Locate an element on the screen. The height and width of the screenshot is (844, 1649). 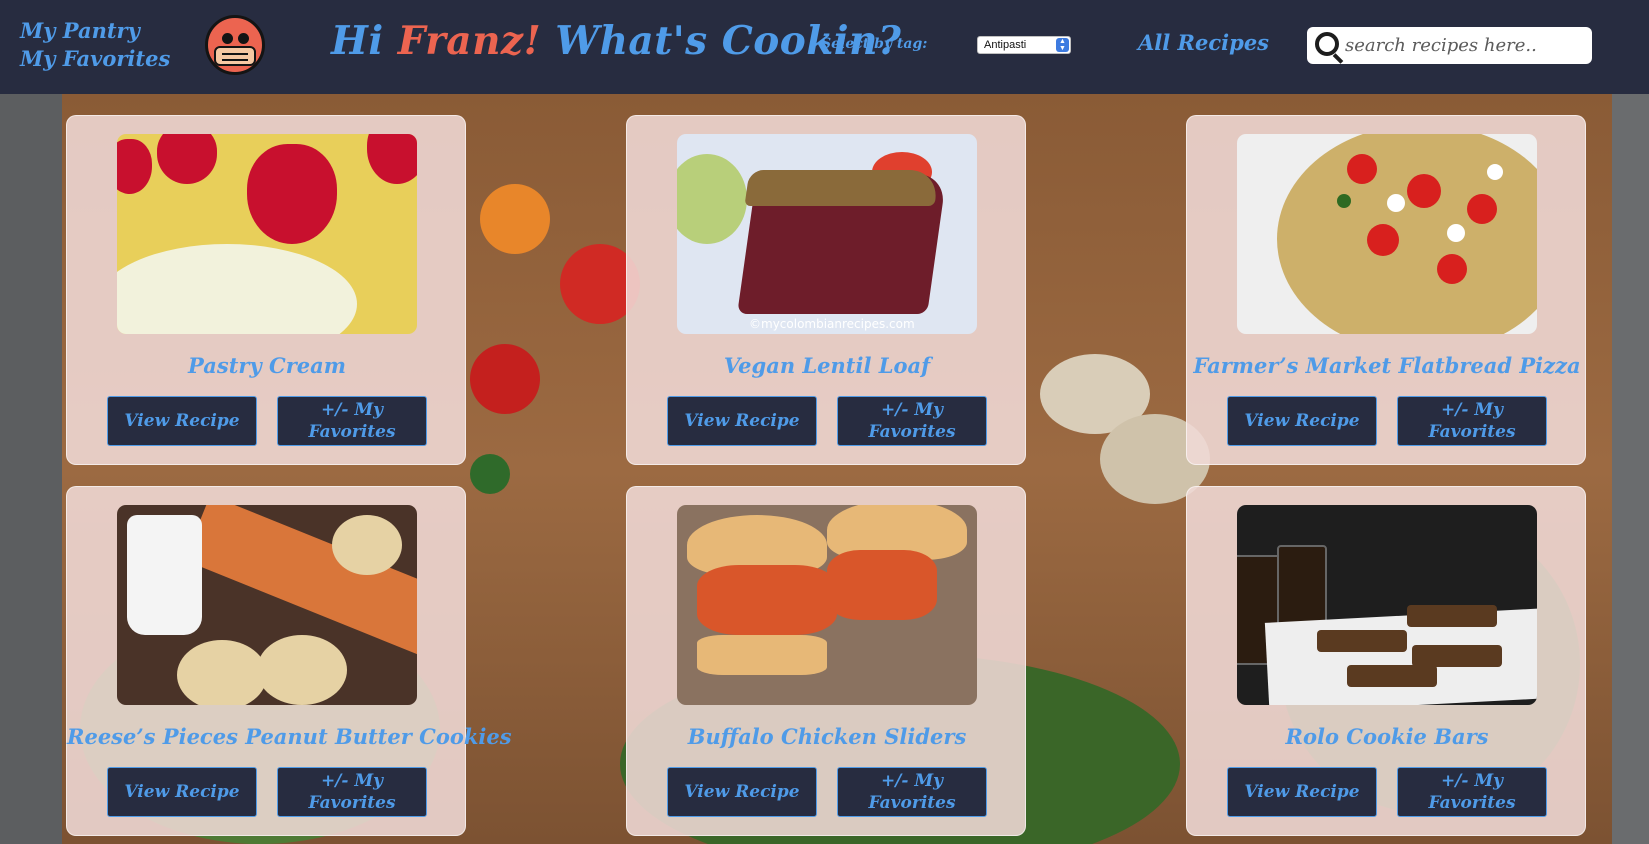
recipe-title: Reese’s Pieces Peanut Butter Cookies is located at coordinates (289, 736).